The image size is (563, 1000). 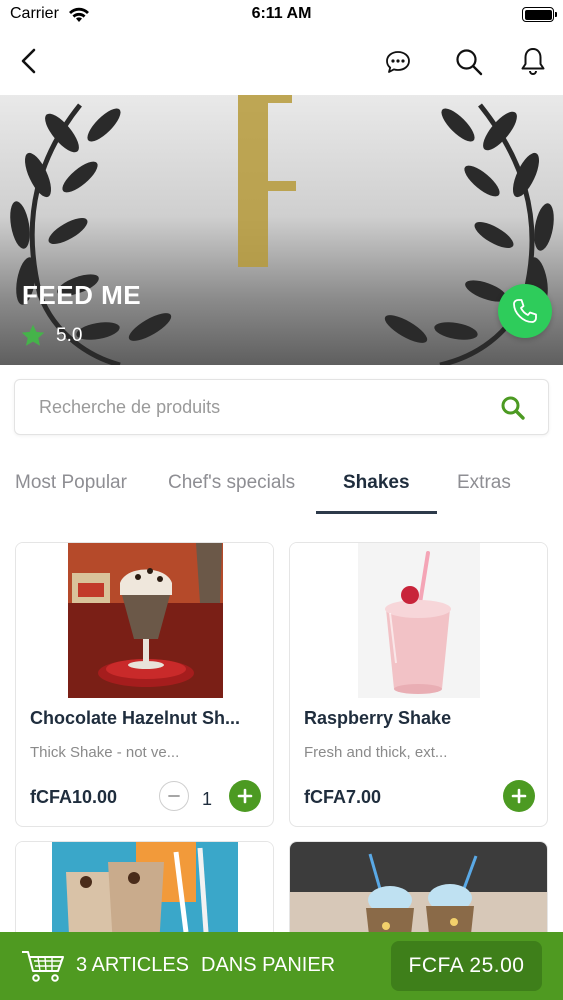 I want to click on decrease-quantity-button, so click(x=174, y=796).